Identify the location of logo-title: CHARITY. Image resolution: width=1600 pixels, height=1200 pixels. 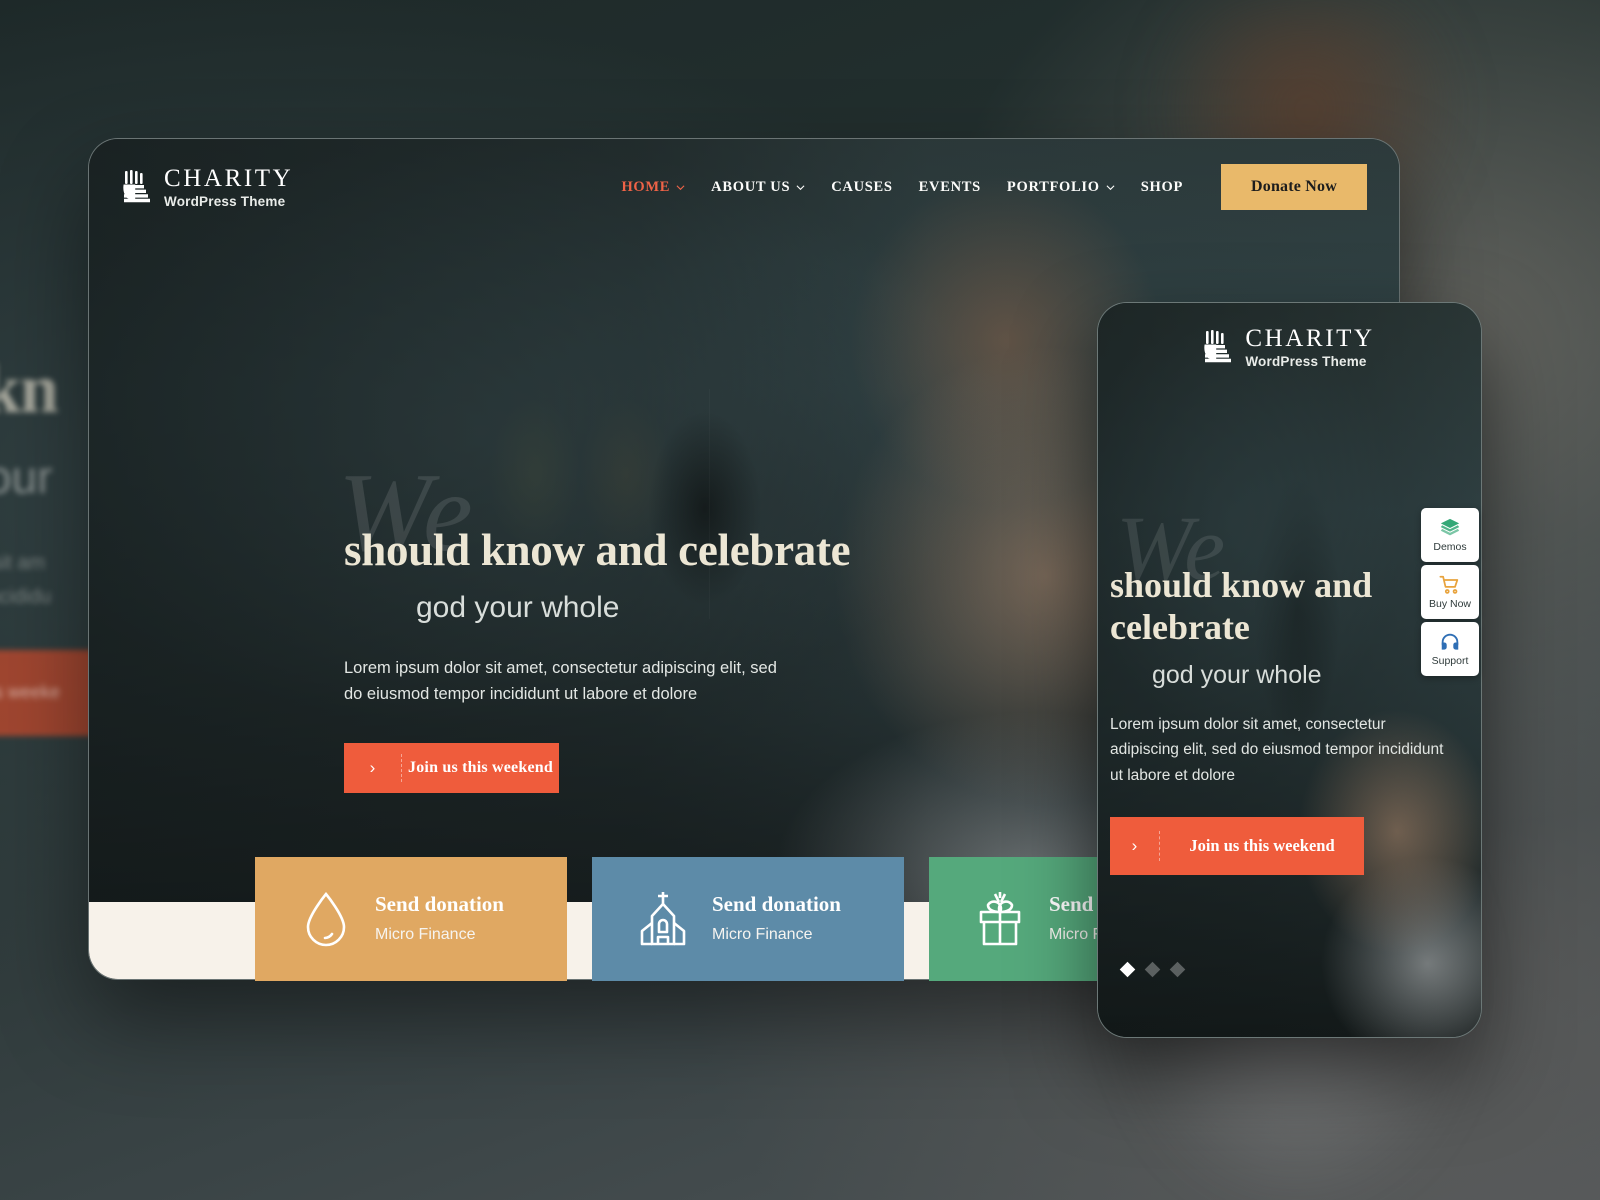
(229, 178).